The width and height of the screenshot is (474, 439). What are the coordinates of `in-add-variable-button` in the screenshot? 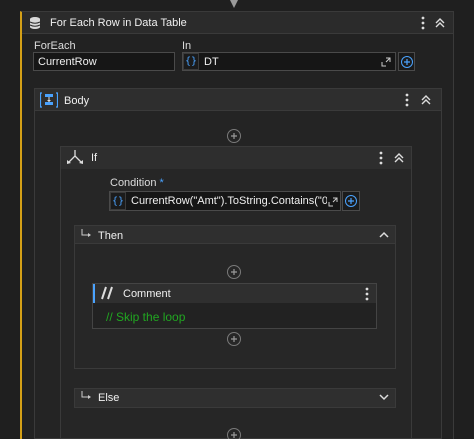 It's located at (406, 61).